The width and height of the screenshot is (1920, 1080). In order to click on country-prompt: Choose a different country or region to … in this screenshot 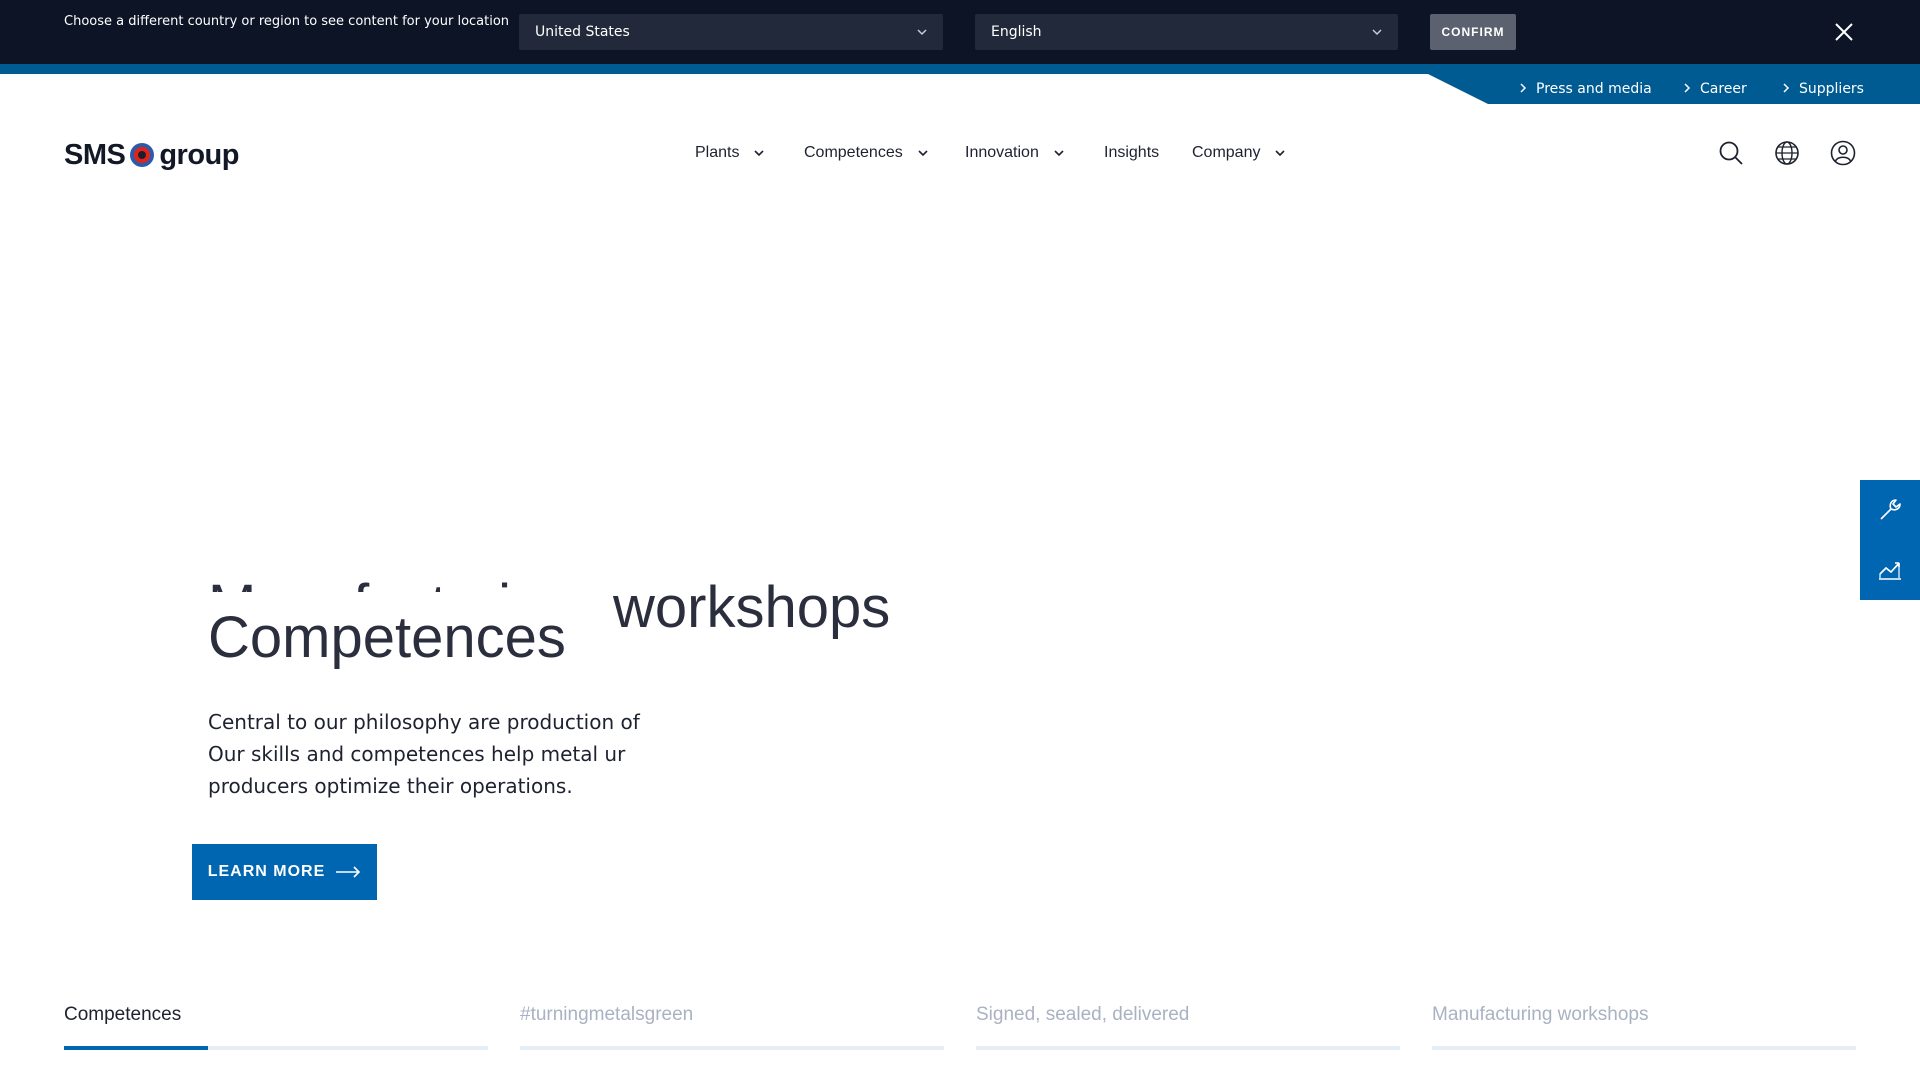, I will do `click(287, 21)`.